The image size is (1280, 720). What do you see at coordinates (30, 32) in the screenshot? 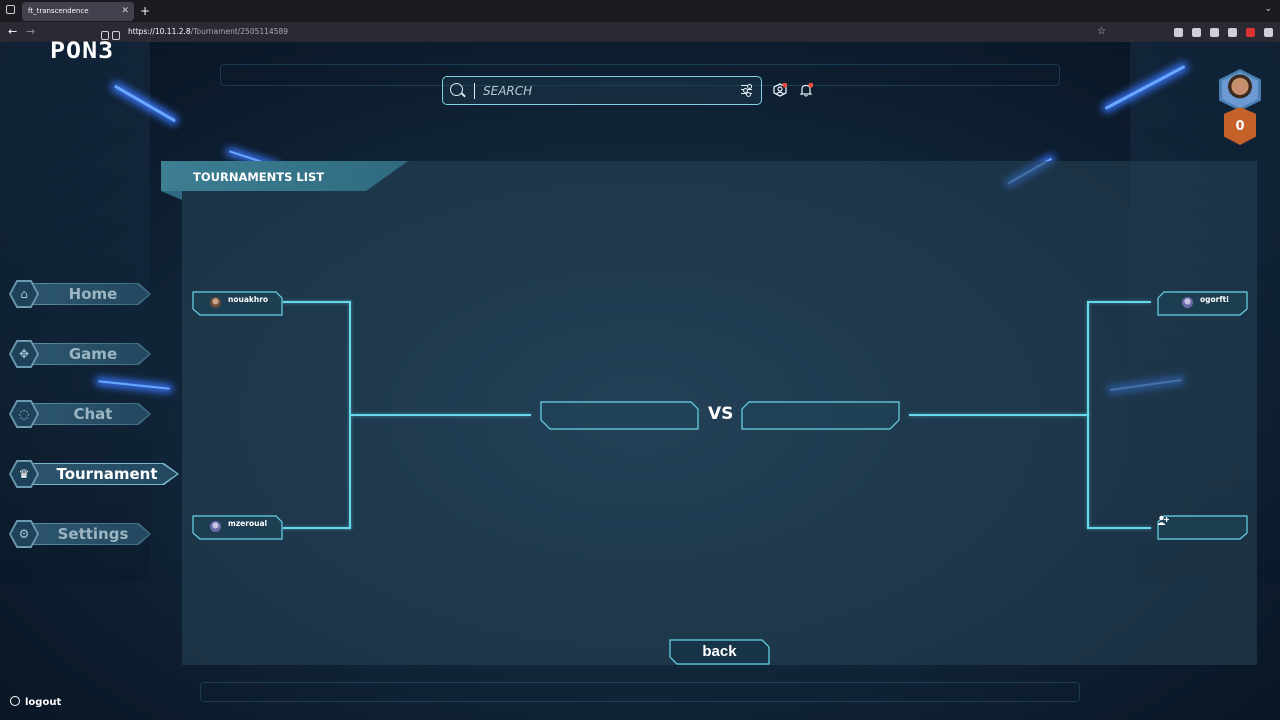
I see `forward-arrow-icon: →` at bounding box center [30, 32].